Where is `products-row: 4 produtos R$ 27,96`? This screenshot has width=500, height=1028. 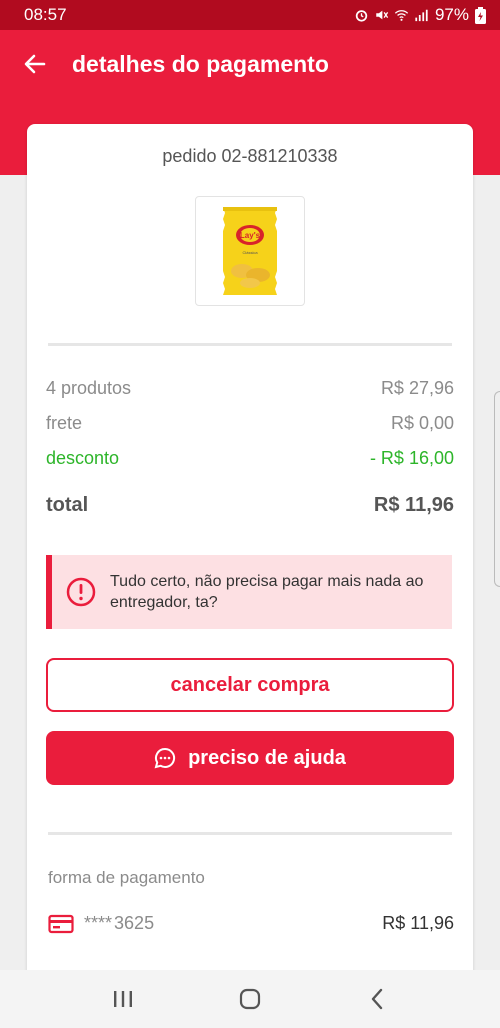 products-row: 4 produtos R$ 27,96 is located at coordinates (250, 388).